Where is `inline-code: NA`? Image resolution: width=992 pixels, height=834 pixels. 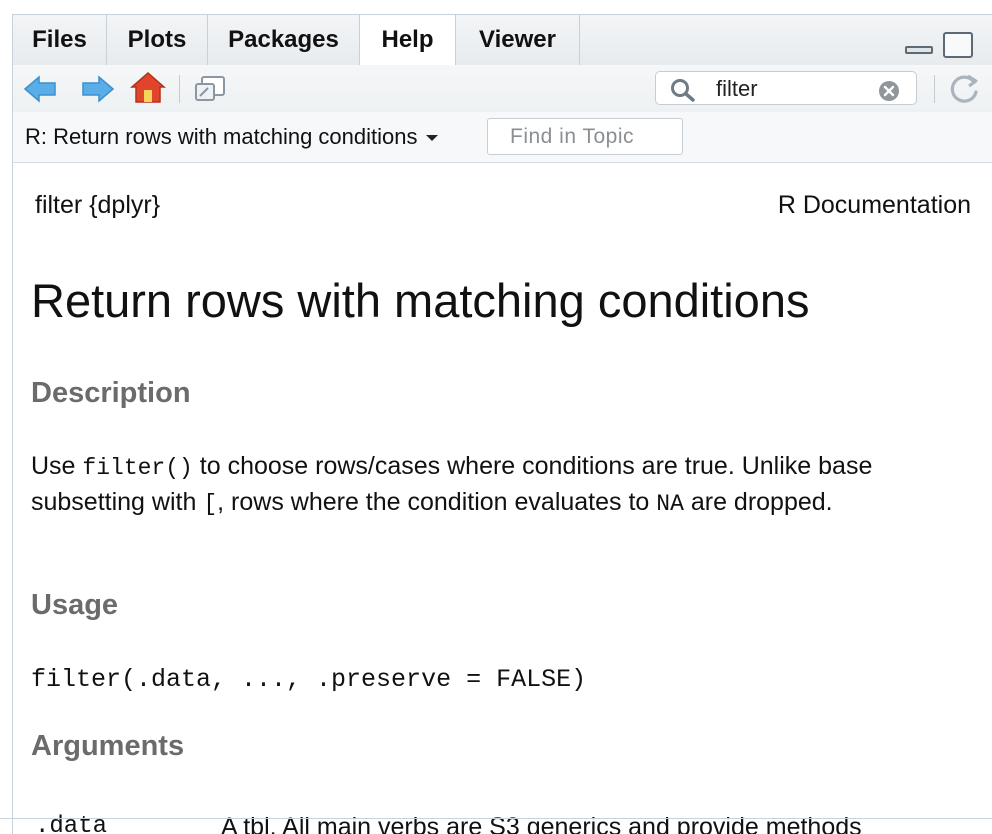
inline-code: NA is located at coordinates (670, 504).